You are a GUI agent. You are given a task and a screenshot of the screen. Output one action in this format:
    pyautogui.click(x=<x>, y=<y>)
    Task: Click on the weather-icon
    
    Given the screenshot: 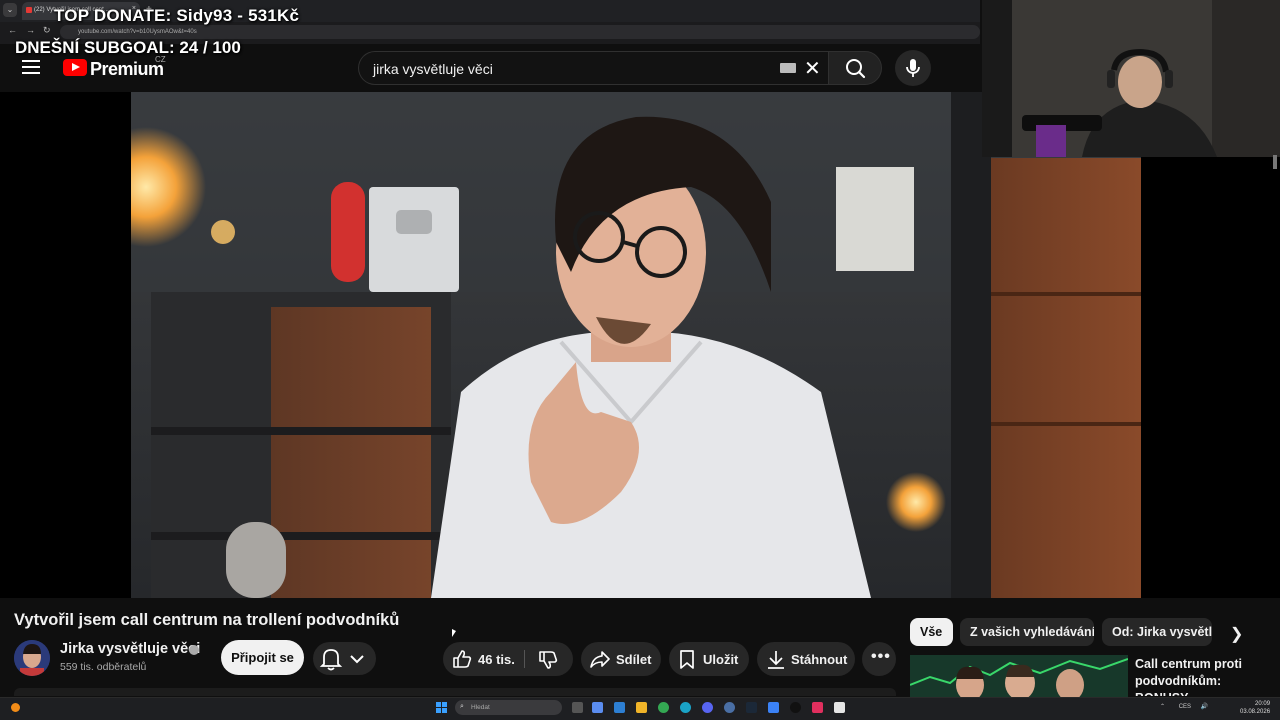 What is the action you would take?
    pyautogui.click(x=15, y=707)
    